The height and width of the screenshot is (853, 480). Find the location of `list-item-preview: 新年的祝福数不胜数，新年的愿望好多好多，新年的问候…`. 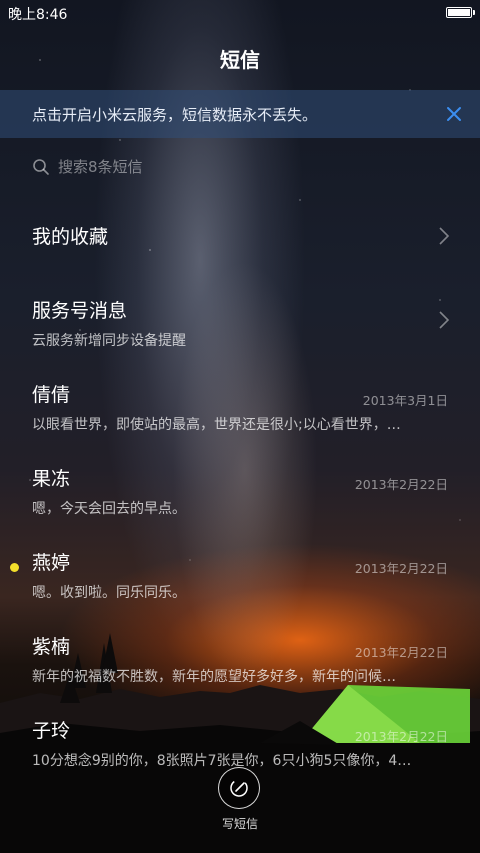

list-item-preview: 新年的祝福数不胜数，新年的愿望好多好多，新年的问候… is located at coordinates (214, 677).